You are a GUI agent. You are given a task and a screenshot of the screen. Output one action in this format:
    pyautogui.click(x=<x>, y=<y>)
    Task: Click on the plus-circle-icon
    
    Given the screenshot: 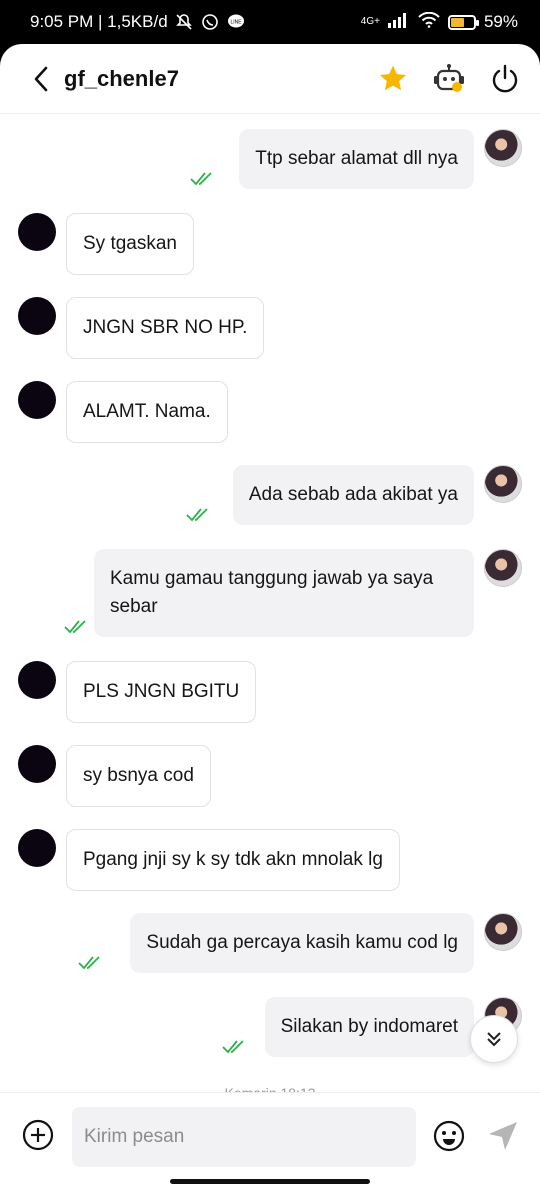 What is the action you would take?
    pyautogui.click(x=38, y=1135)
    